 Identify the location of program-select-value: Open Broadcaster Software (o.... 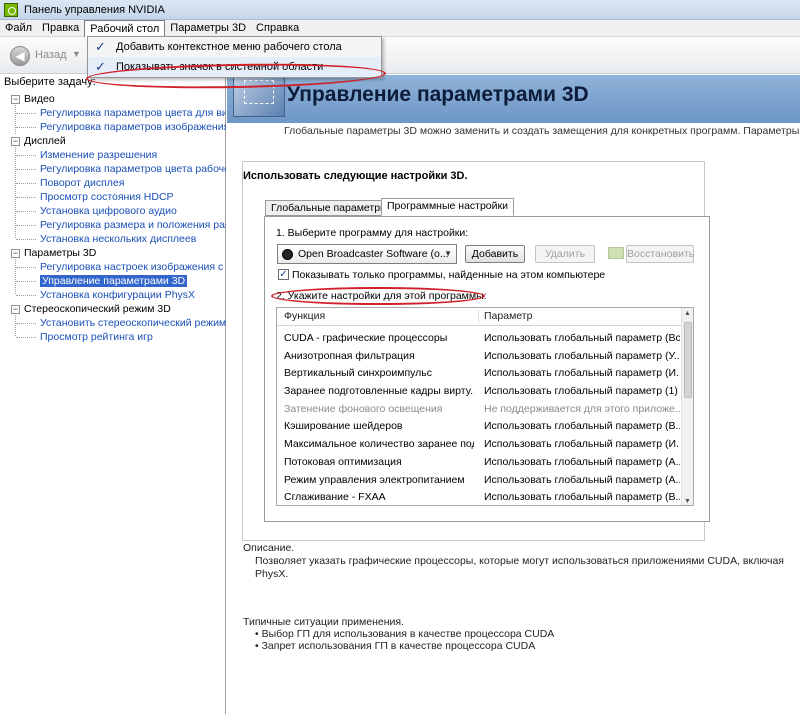
(373, 254).